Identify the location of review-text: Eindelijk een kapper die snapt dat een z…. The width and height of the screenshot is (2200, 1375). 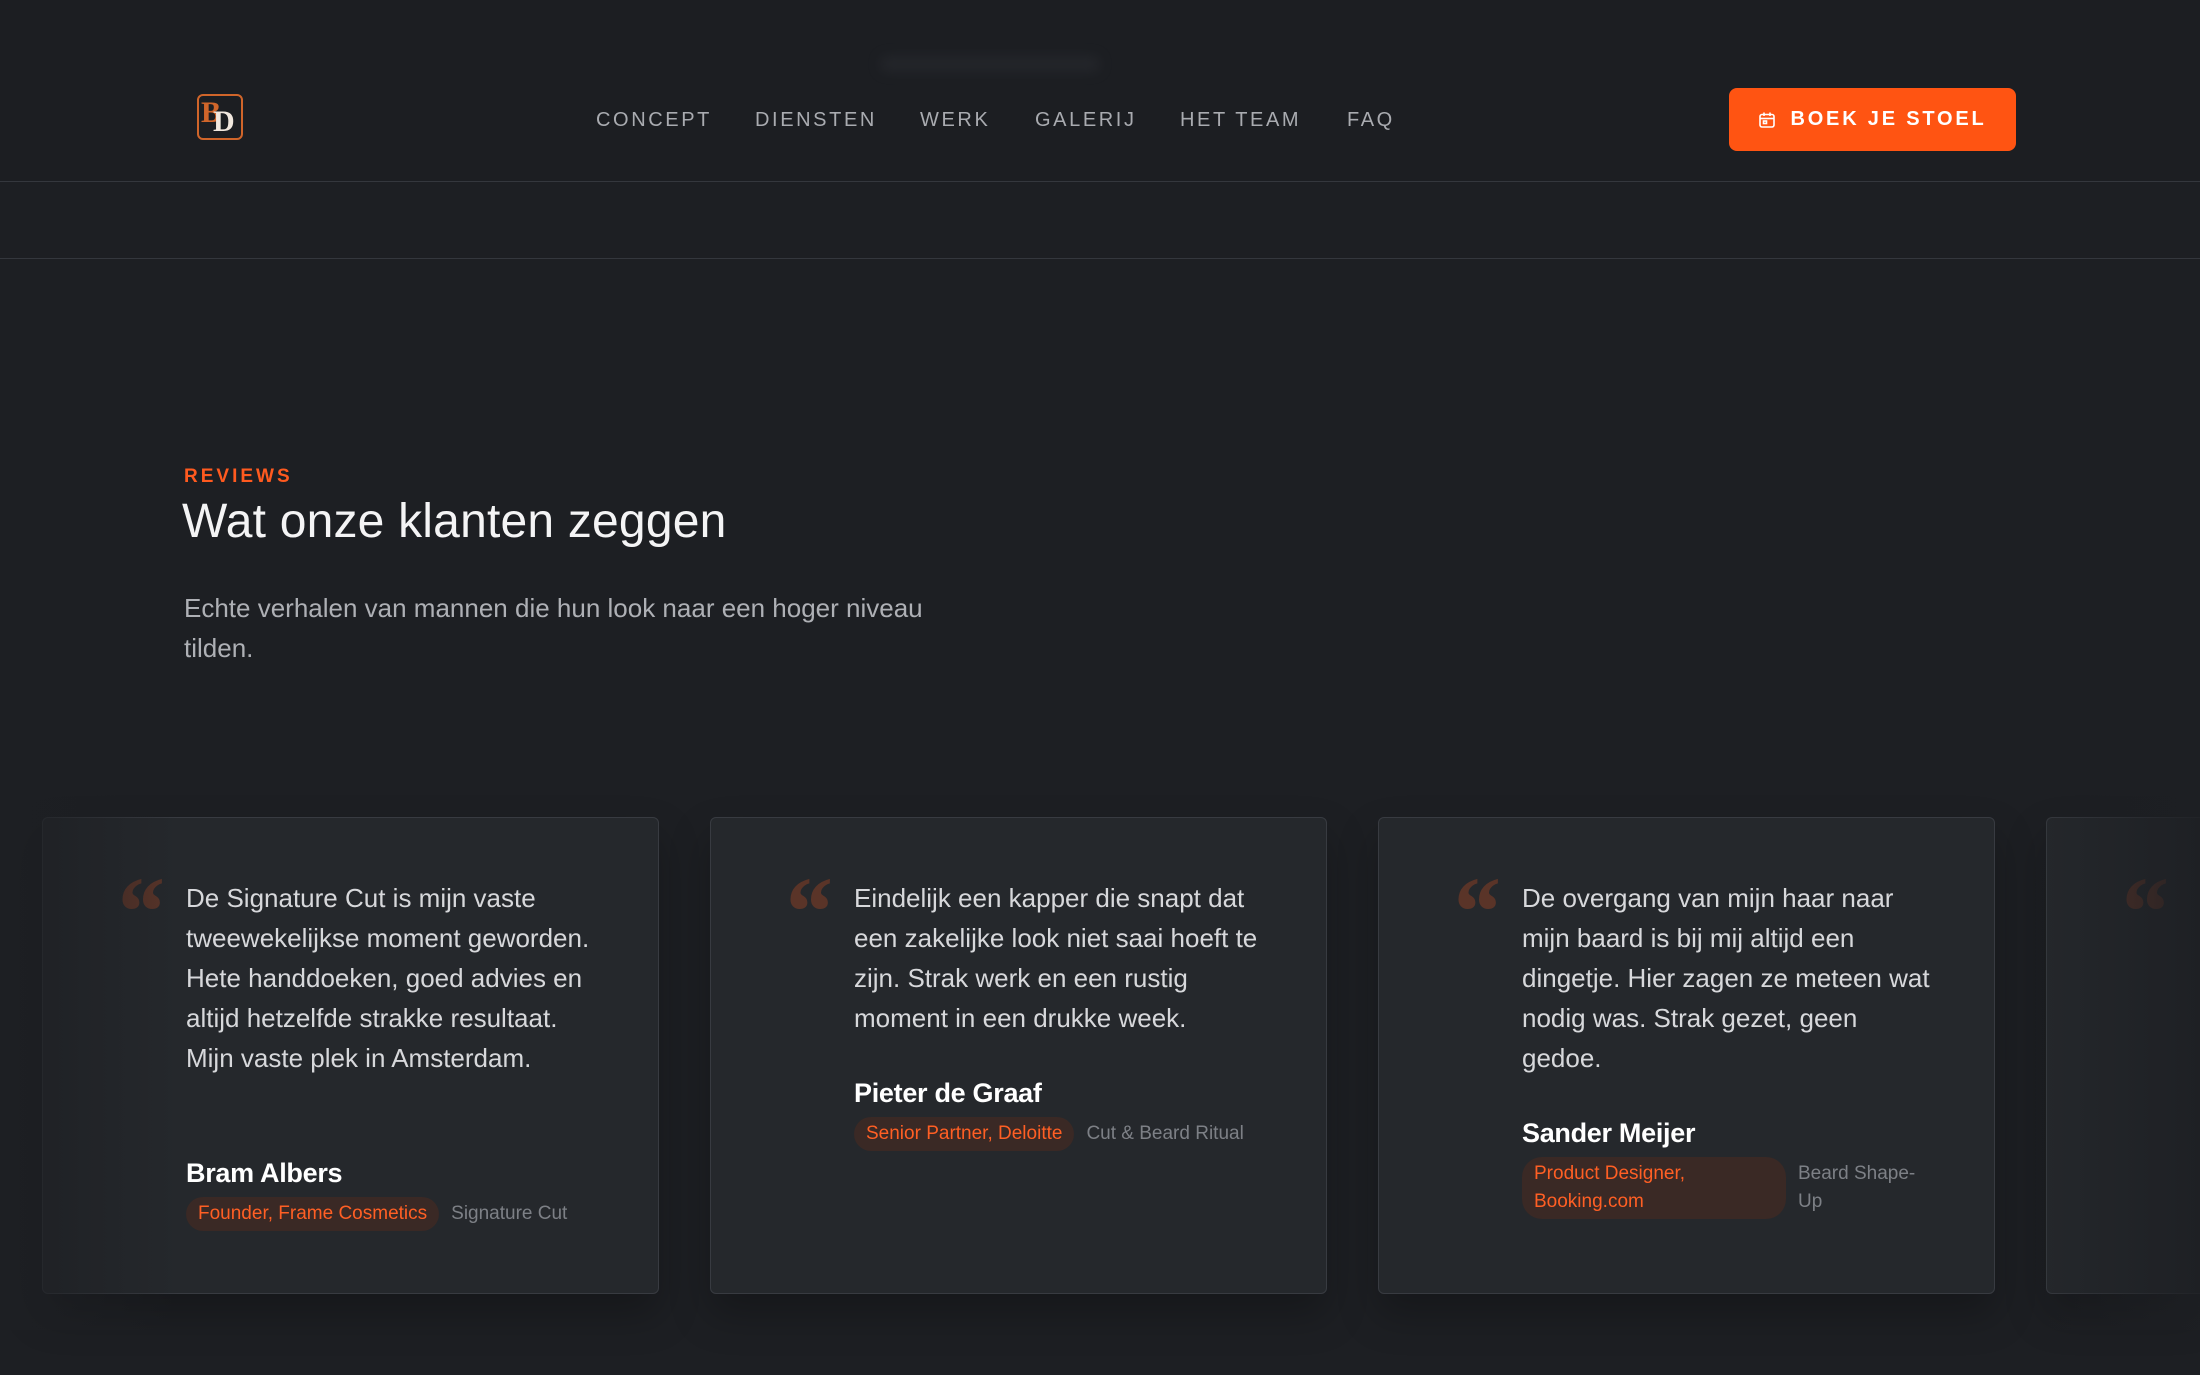
(1056, 958).